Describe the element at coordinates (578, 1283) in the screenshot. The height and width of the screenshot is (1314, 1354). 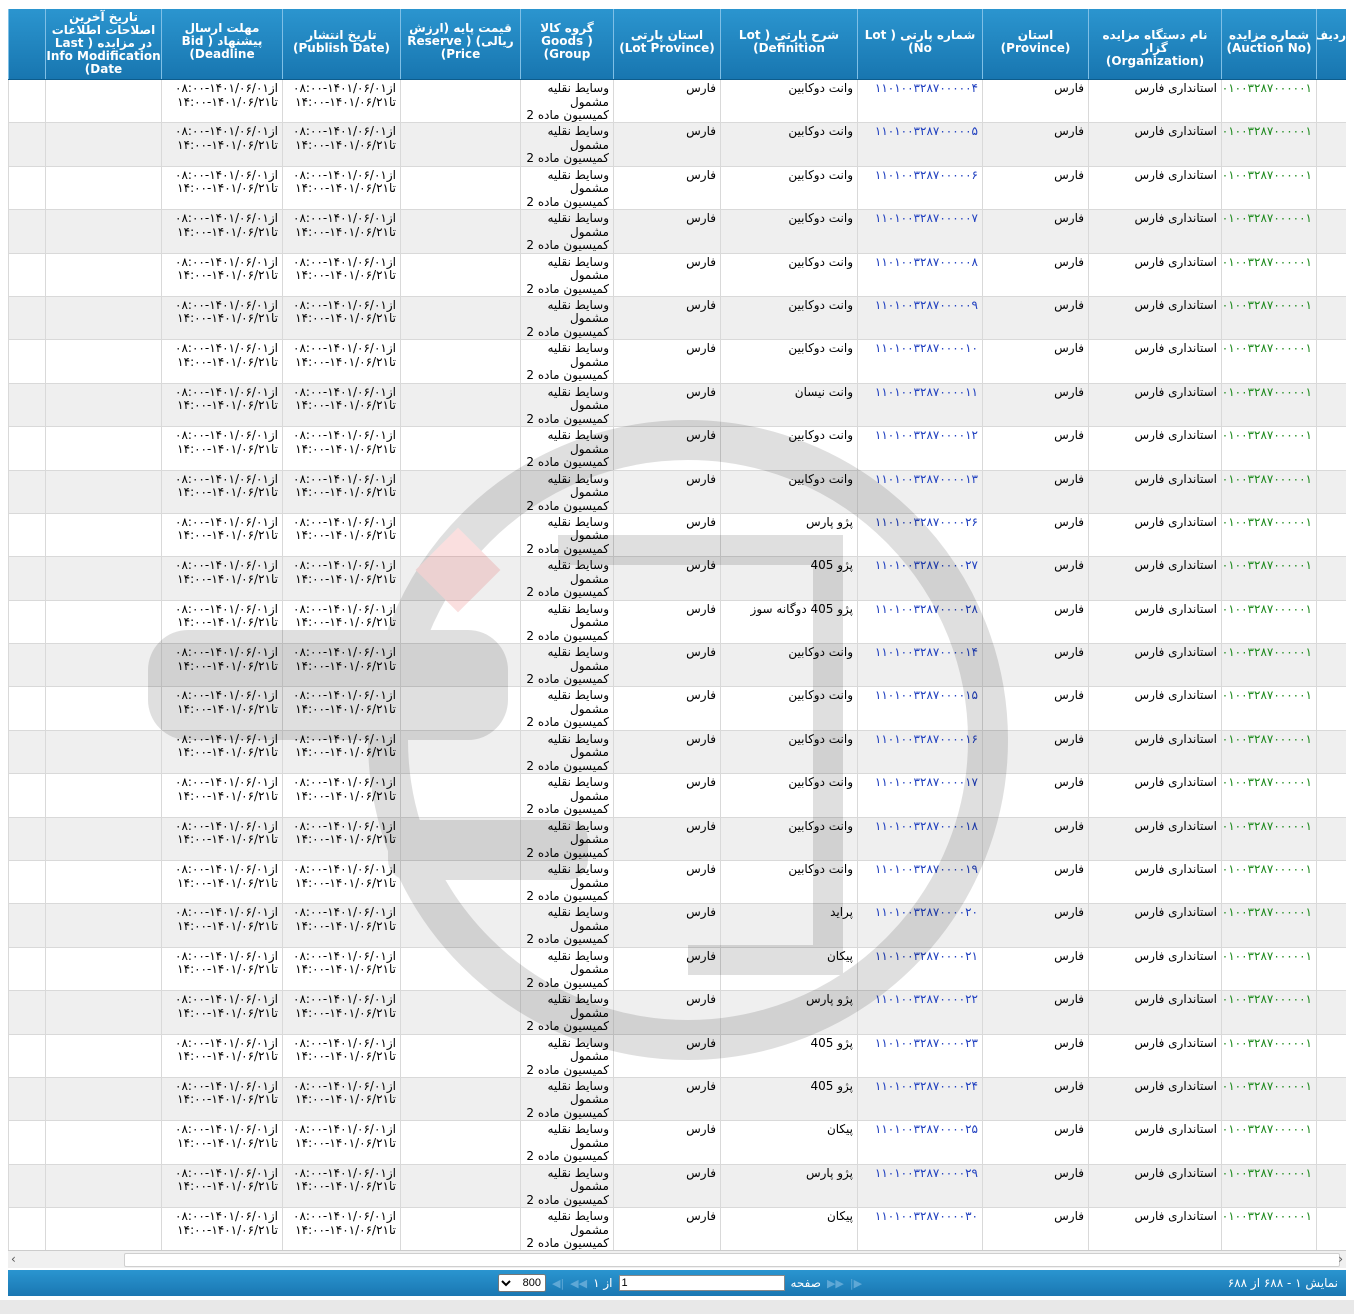
I see `next-page-icon: ◀◀` at that location.